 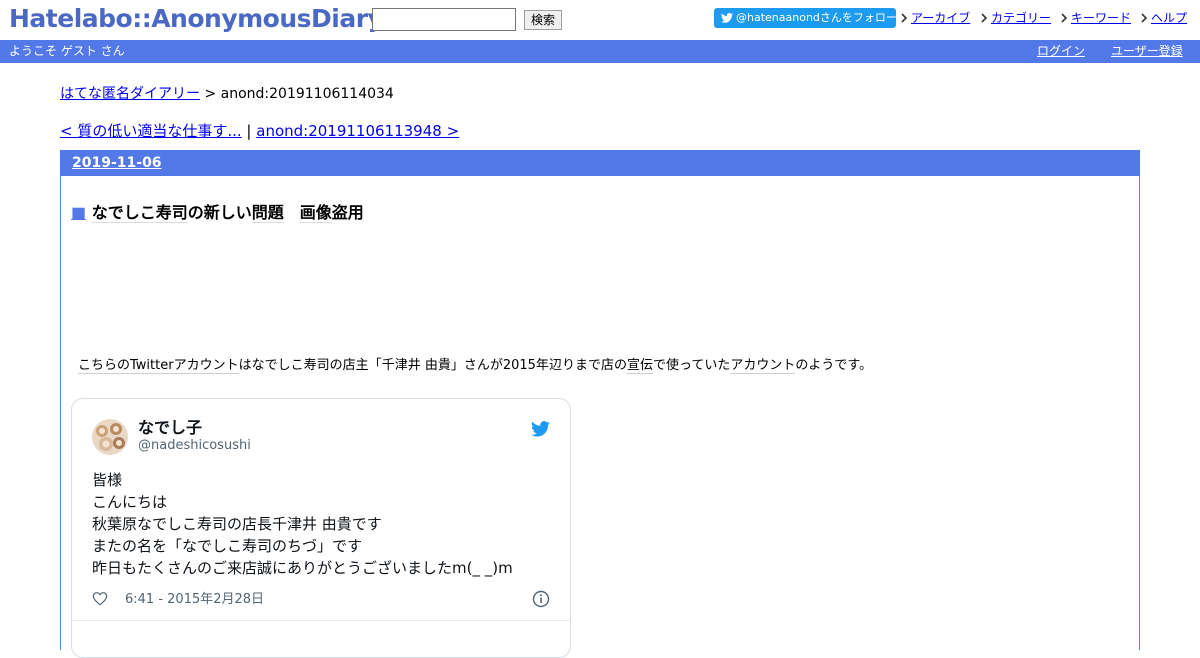 I want to click on tweet-line: こんにちは, so click(x=130, y=502).